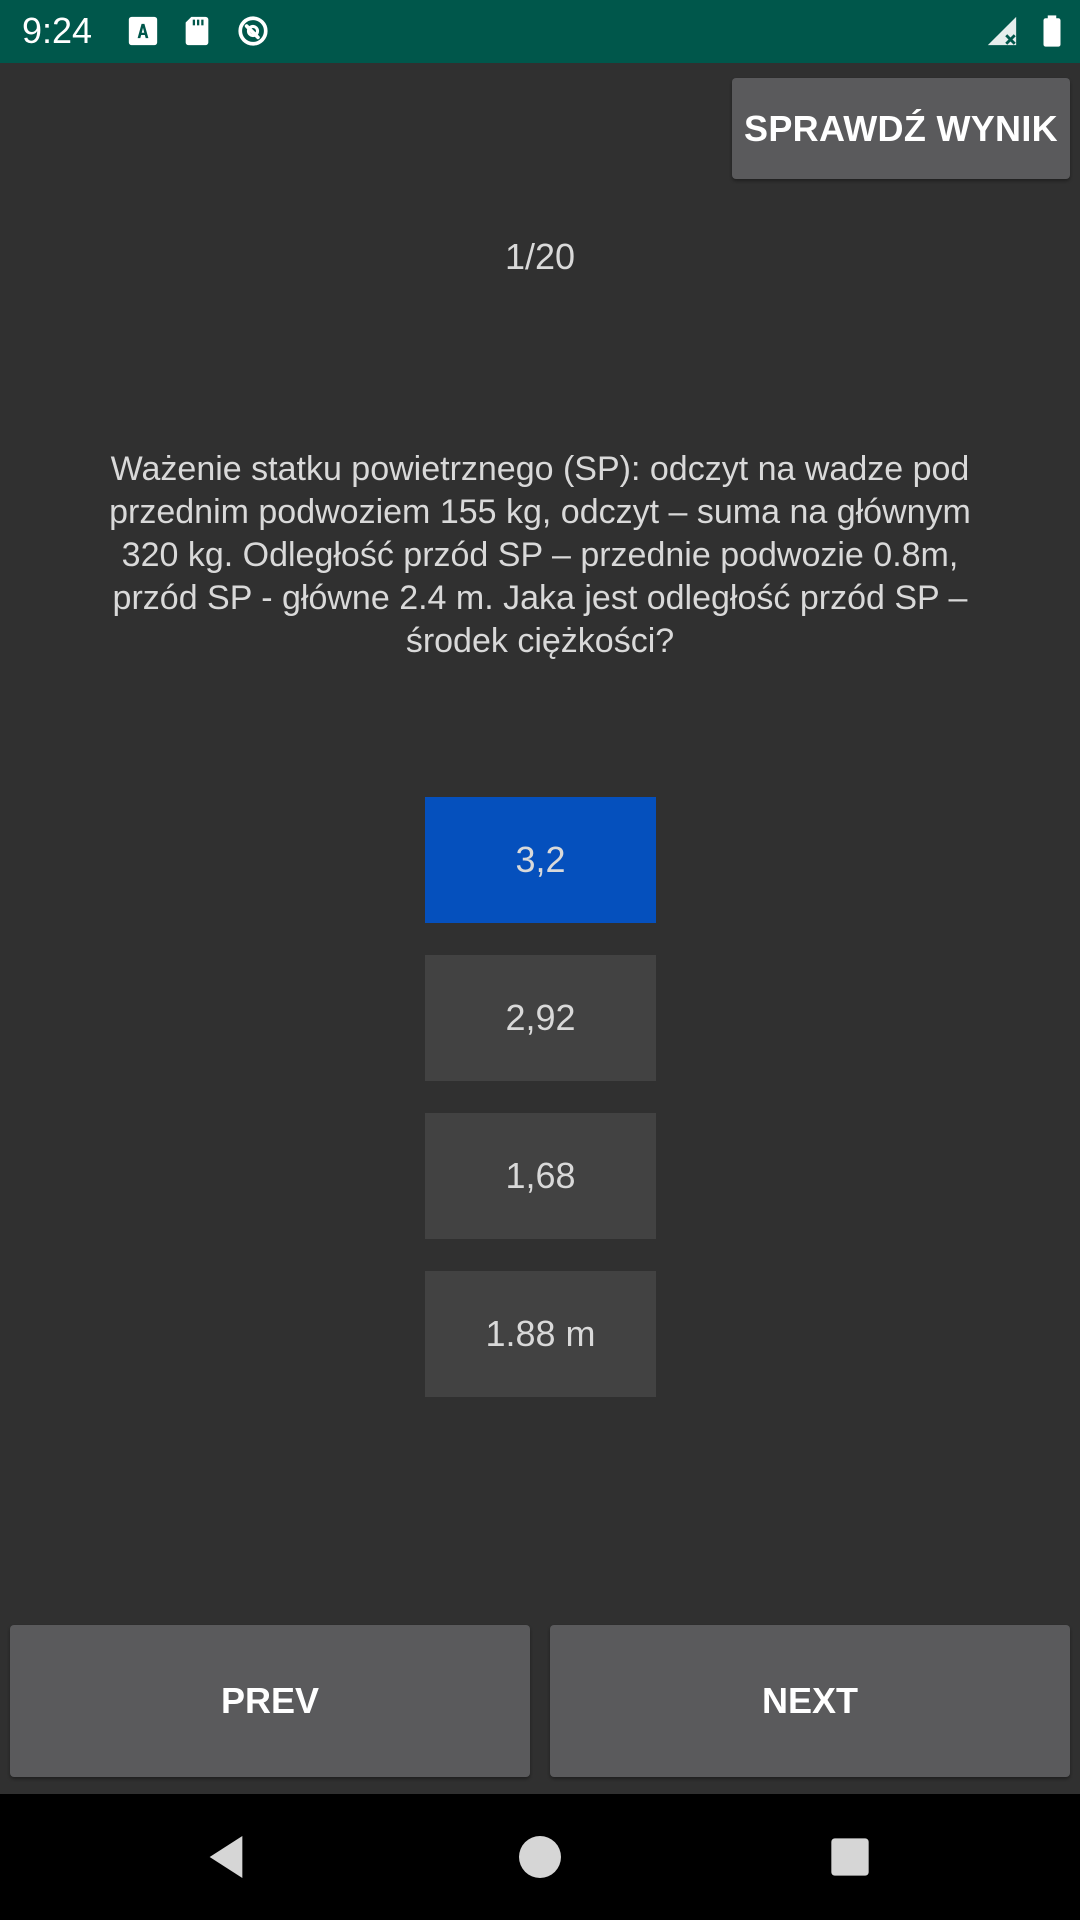  I want to click on signal-no-data-icon, so click(1002, 31).